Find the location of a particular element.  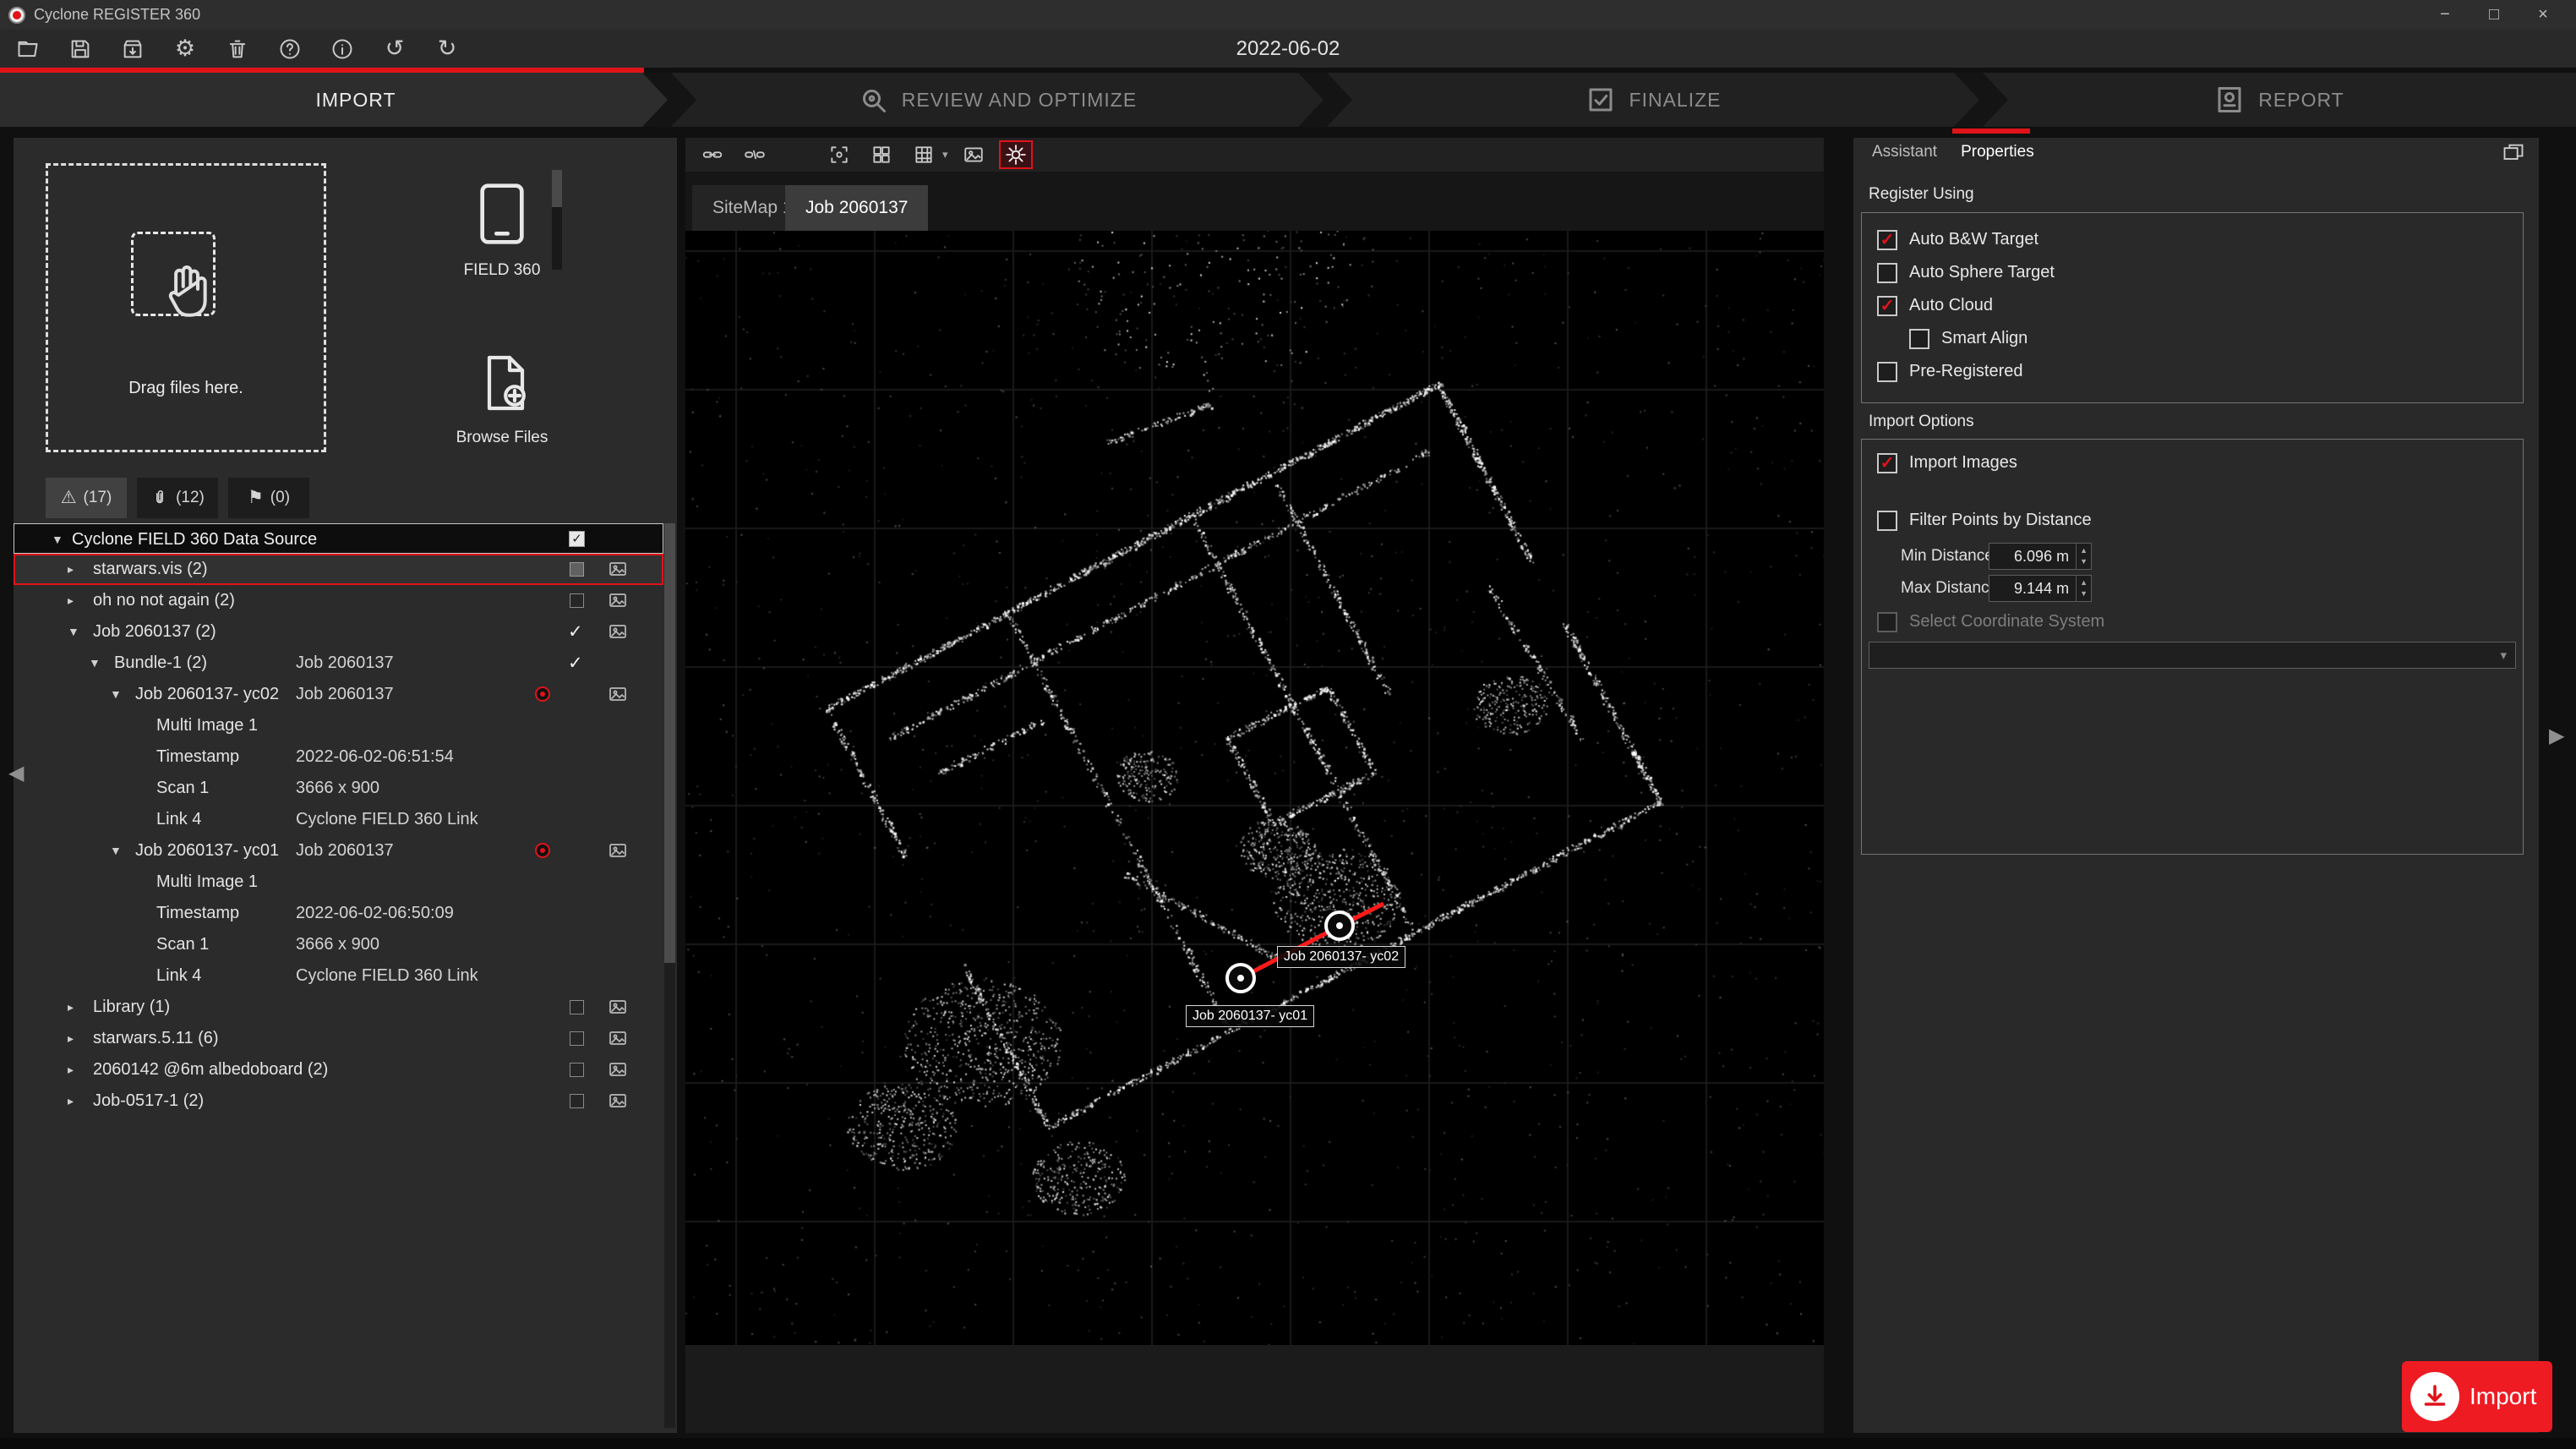

import-images-option: ✓ Import Images is located at coordinates (2192, 462).